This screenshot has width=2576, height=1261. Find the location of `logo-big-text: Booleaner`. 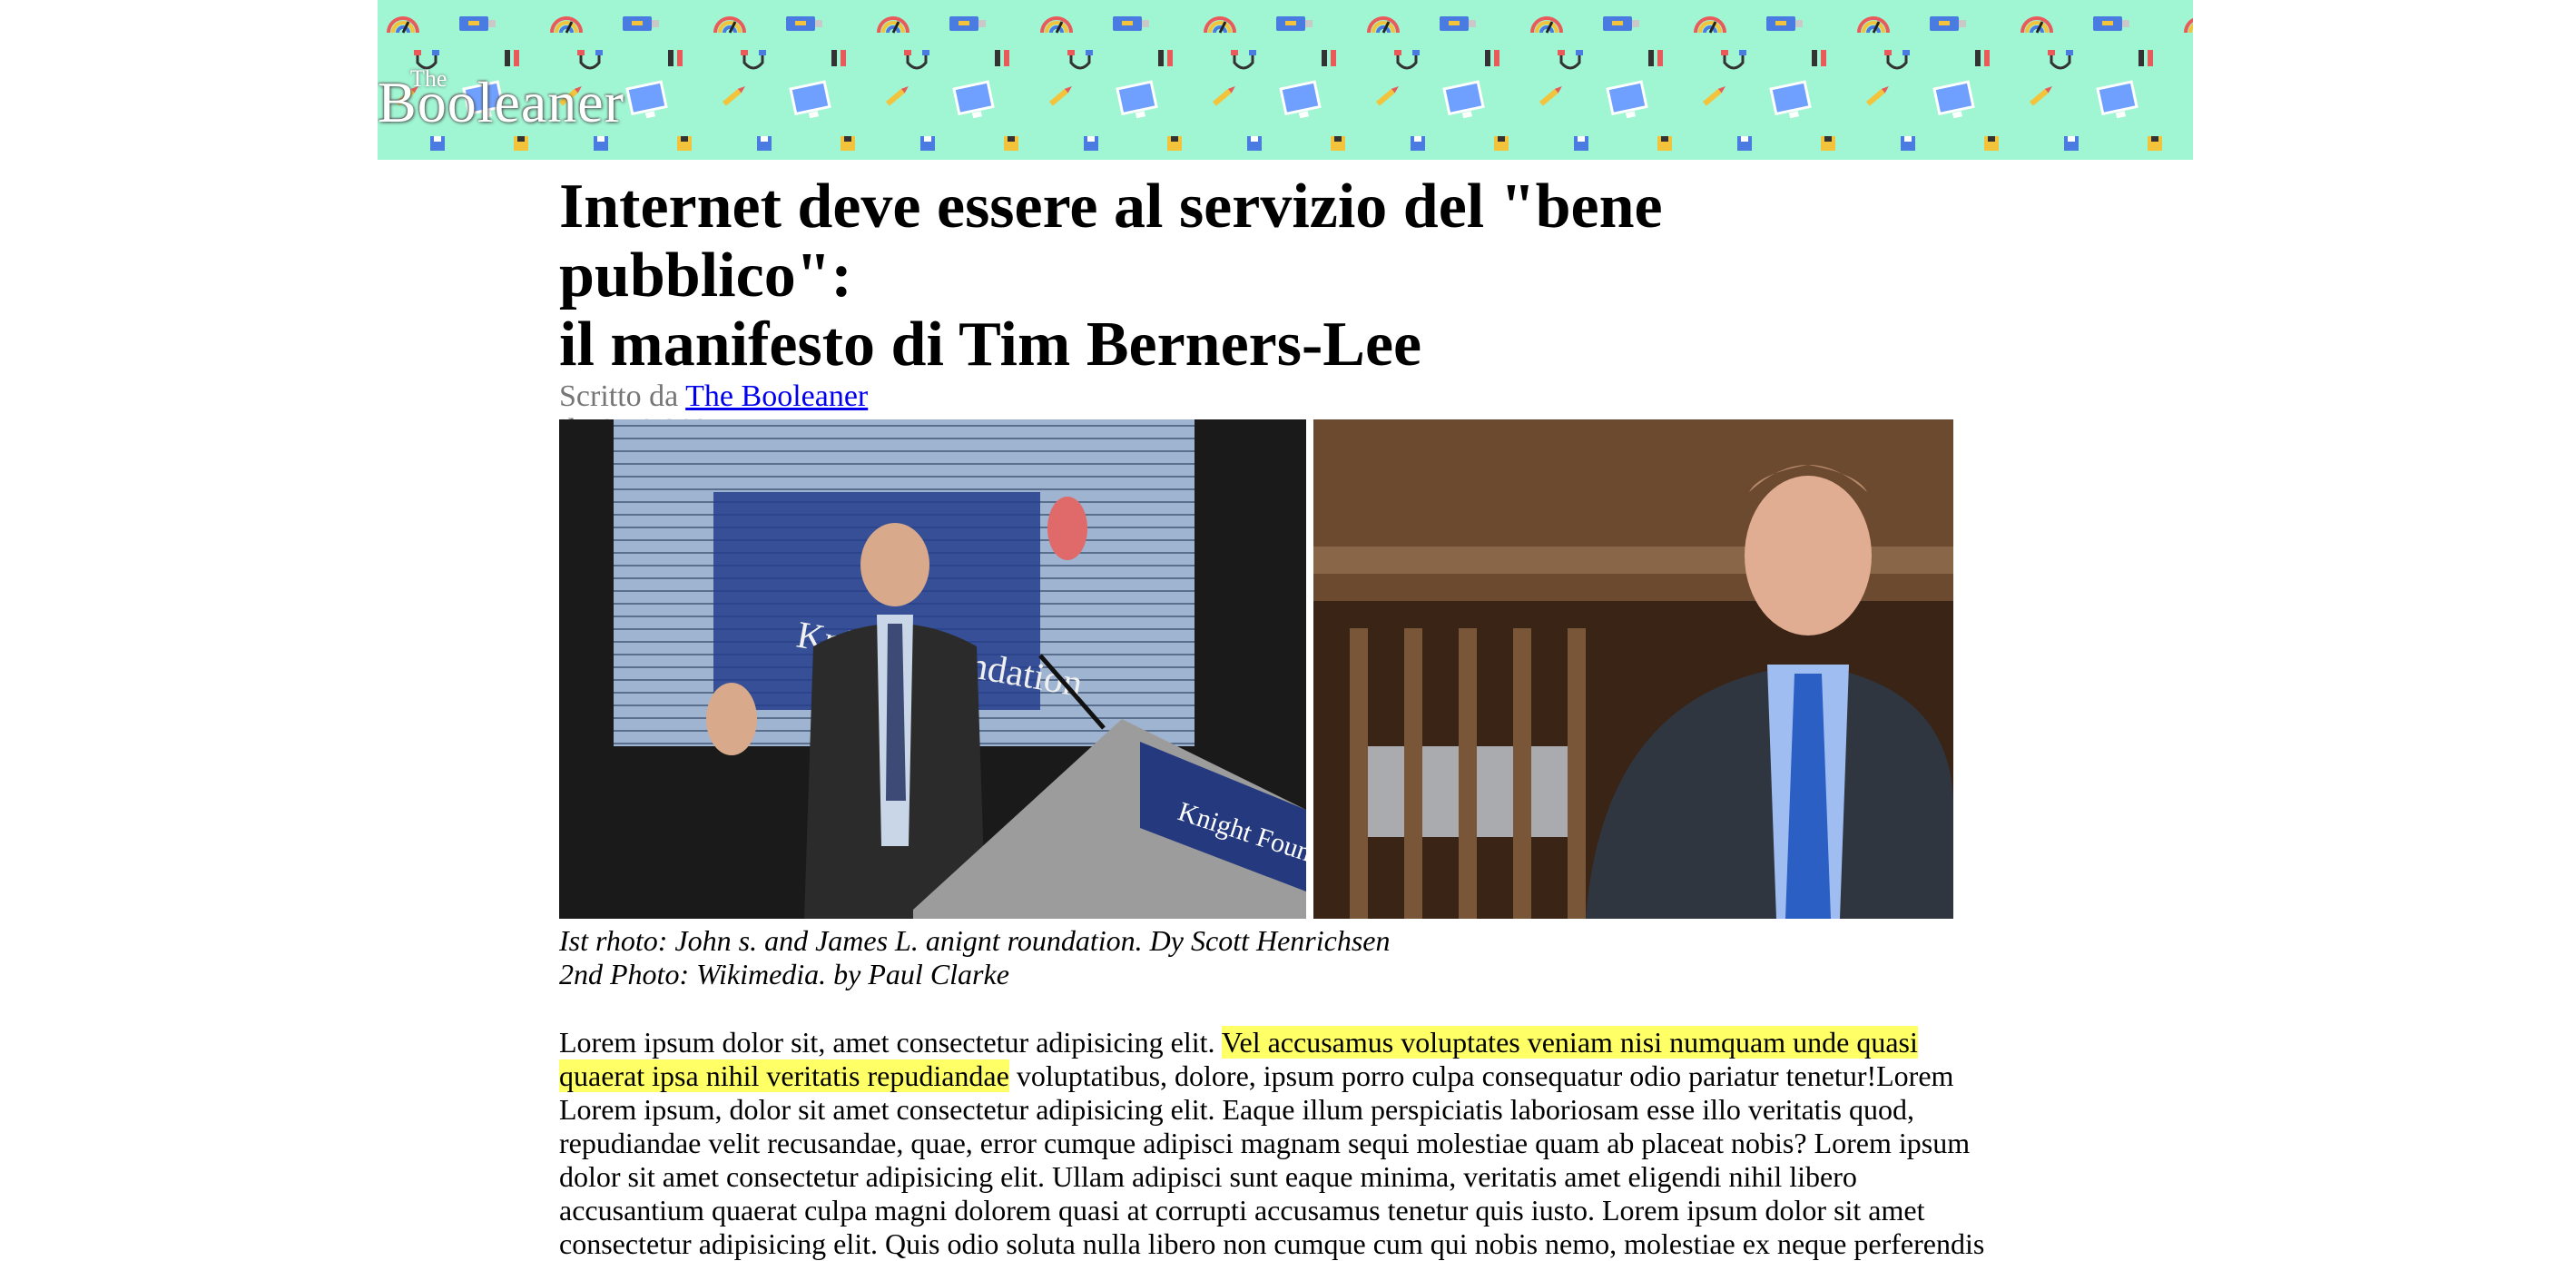

logo-big-text: Booleaner is located at coordinates (501, 102).